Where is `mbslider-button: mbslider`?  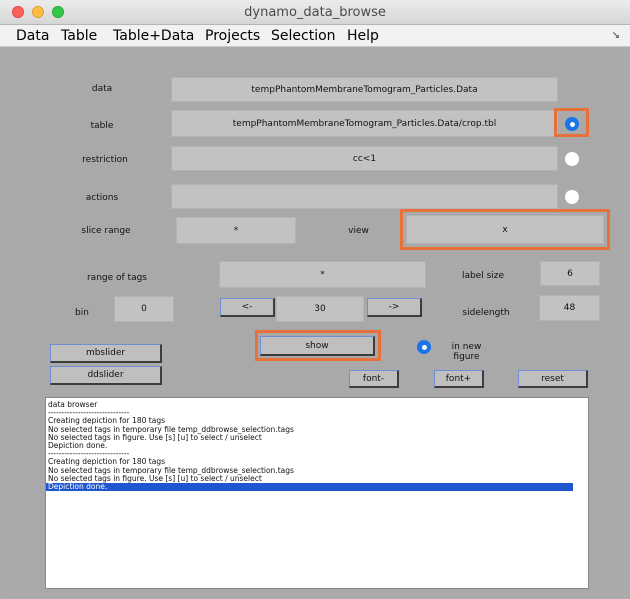
mbslider-button: mbslider is located at coordinates (106, 353).